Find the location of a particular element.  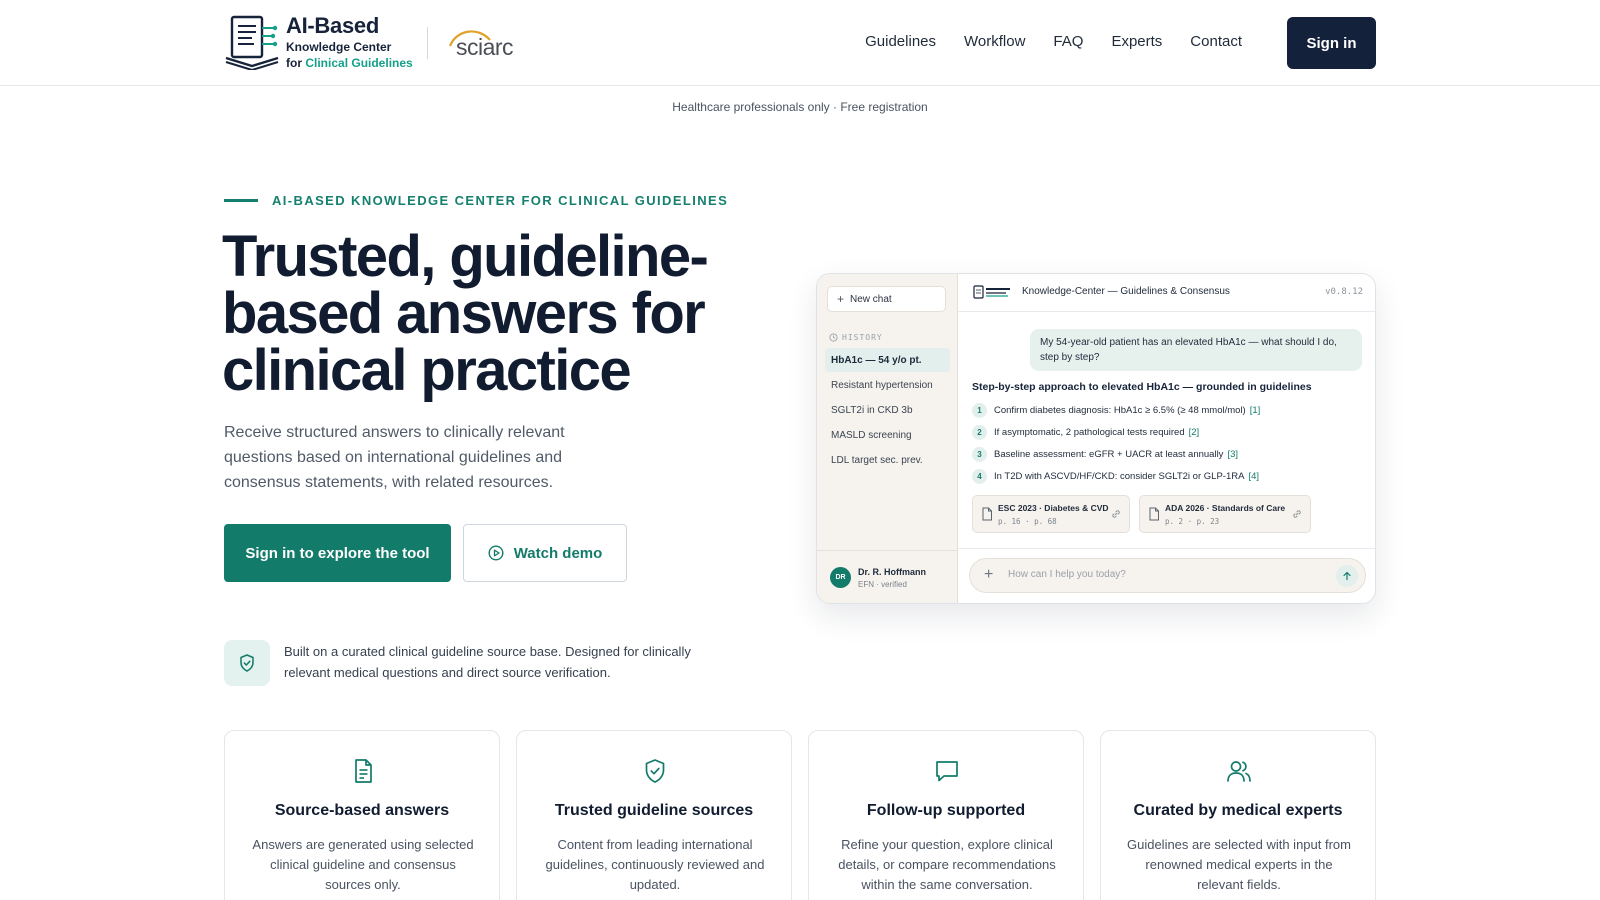

feature-title: Source-based answers is located at coordinates (362, 810).